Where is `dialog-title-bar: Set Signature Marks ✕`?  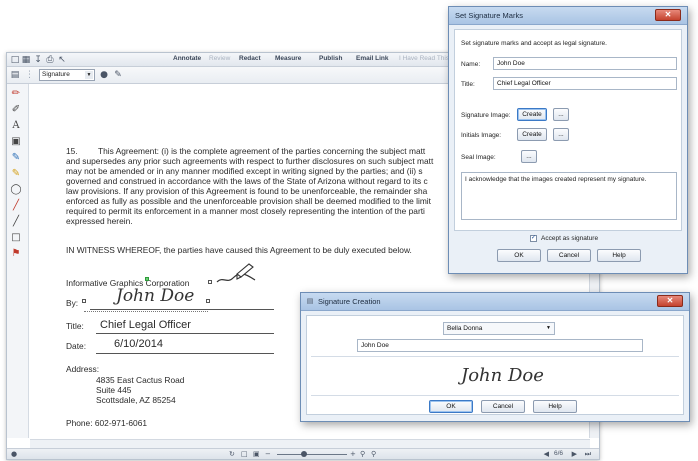 dialog-title-bar: Set Signature Marks ✕ is located at coordinates (568, 16).